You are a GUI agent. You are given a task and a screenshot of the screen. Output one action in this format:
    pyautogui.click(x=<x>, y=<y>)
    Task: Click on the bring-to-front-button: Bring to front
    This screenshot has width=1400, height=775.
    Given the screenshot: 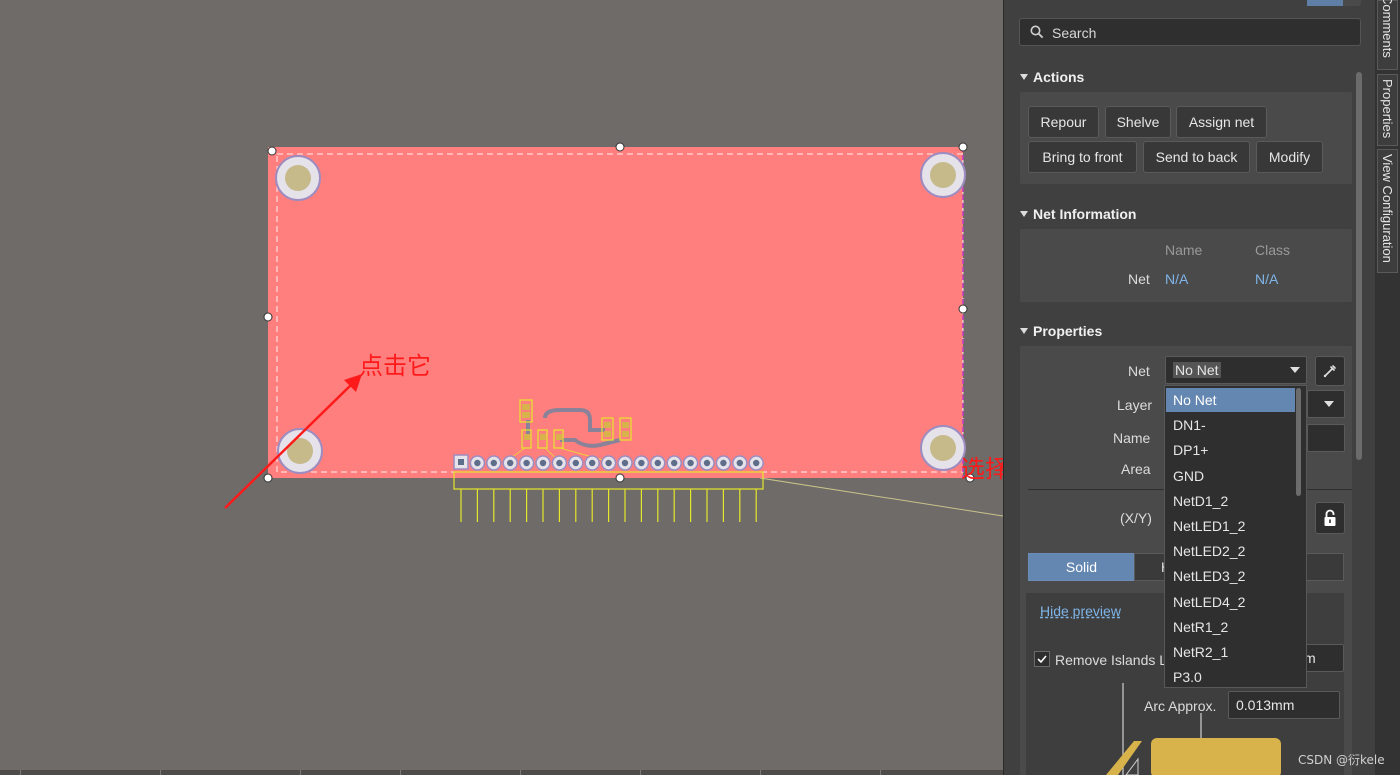 What is the action you would take?
    pyautogui.click(x=1082, y=157)
    